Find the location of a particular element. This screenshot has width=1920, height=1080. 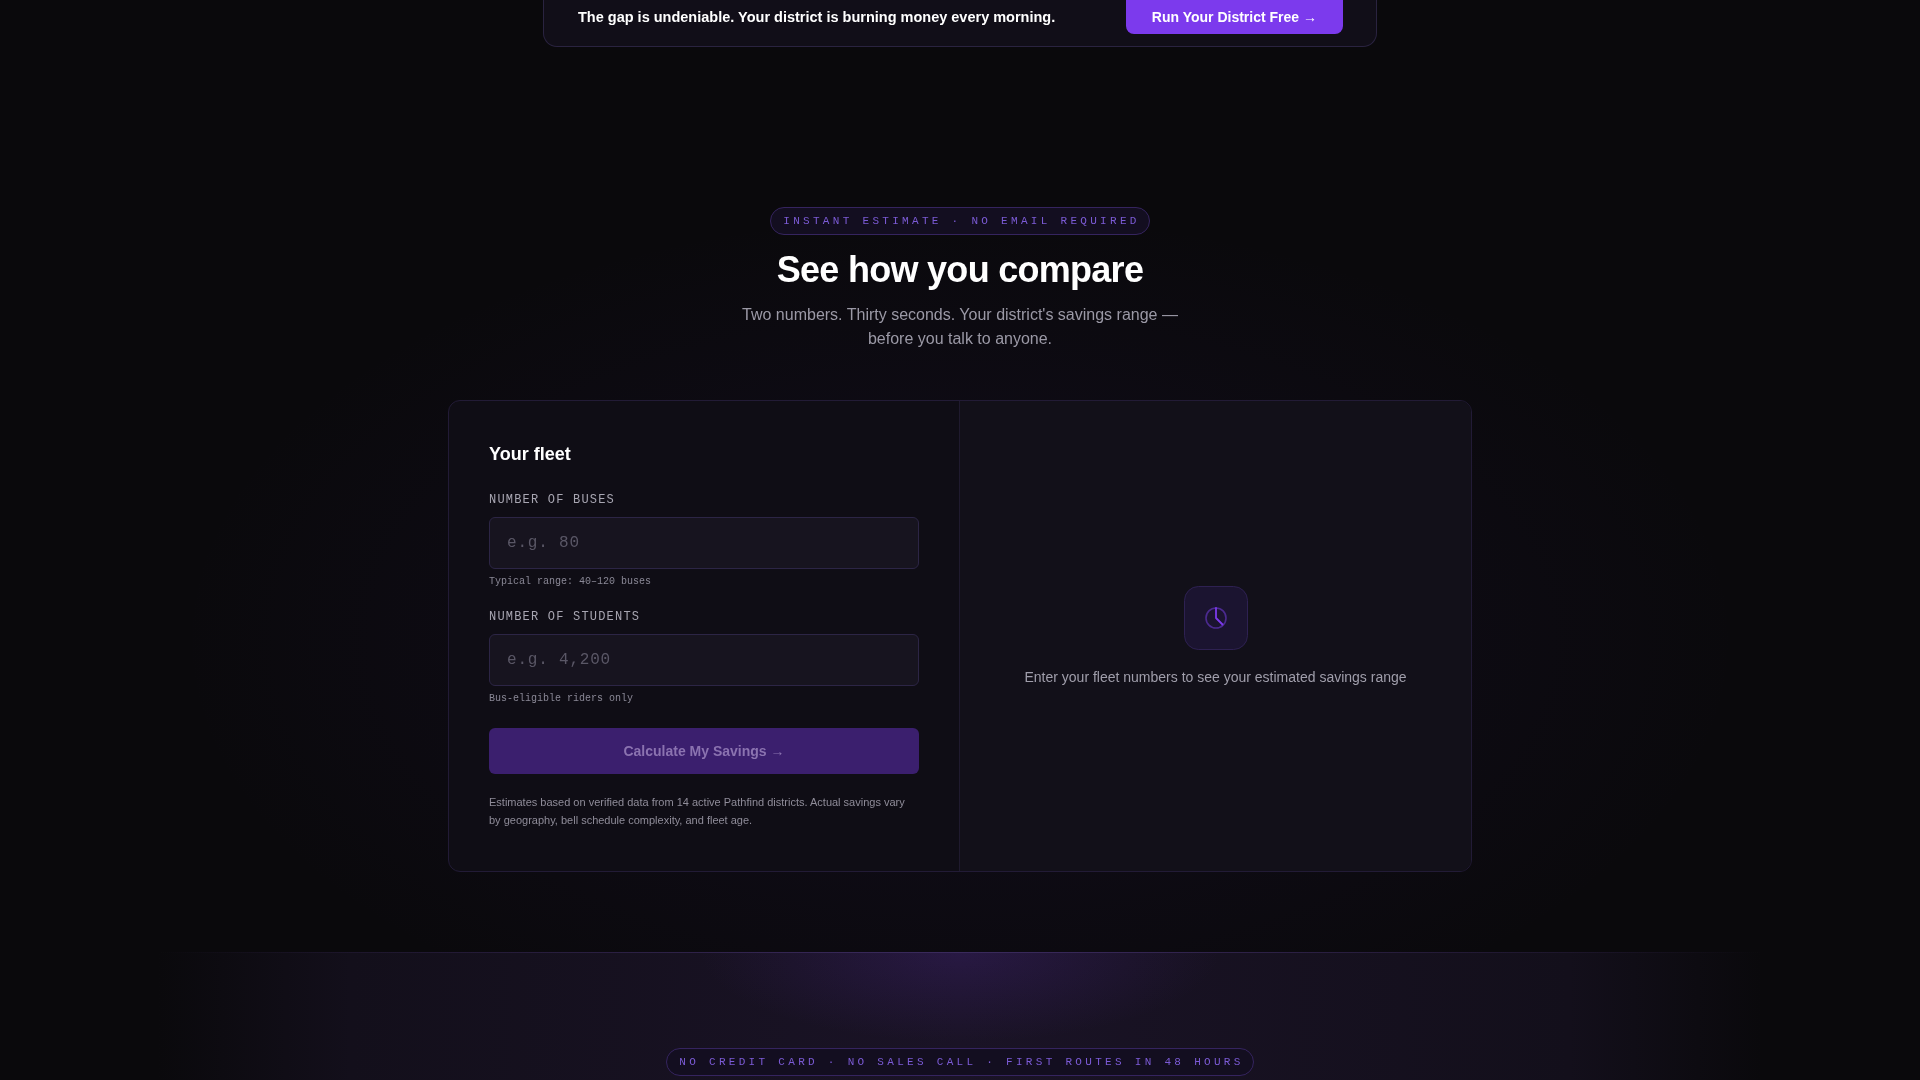

input-field: e.g. 4,200 is located at coordinates (704, 660).